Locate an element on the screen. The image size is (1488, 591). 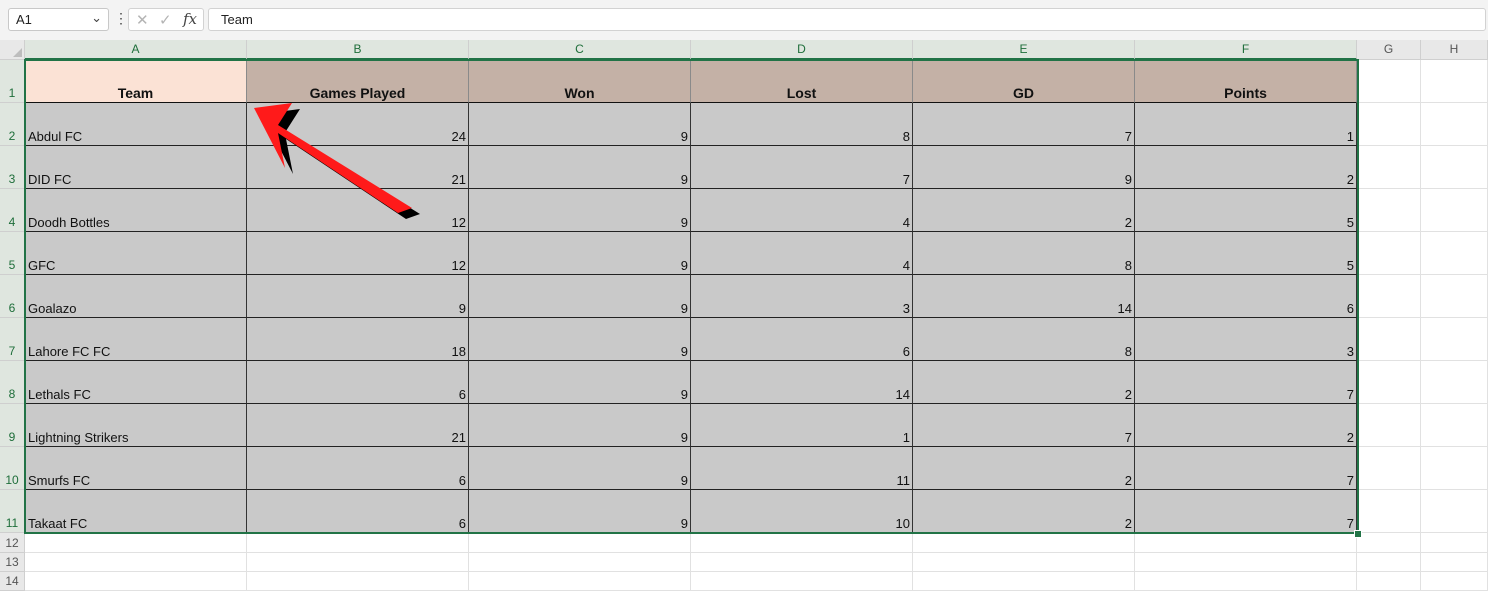
team-name-cell: Lethals FC is located at coordinates (136, 382).